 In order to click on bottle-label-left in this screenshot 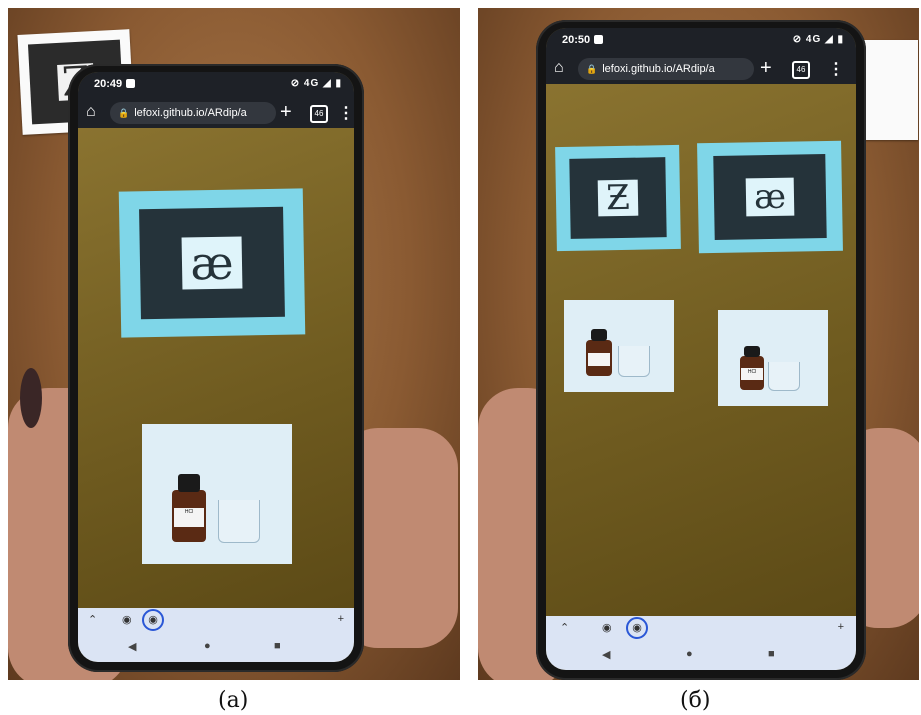, I will do `click(599, 359)`.